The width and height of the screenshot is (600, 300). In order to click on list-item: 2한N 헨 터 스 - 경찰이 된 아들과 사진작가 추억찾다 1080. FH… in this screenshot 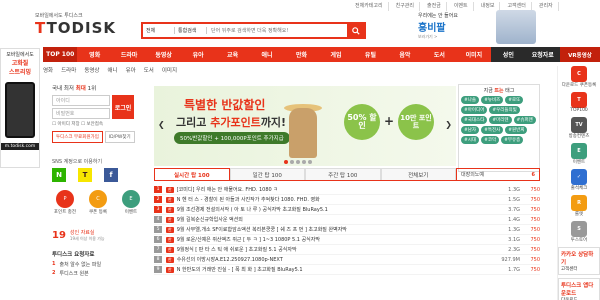, I will do `click(347, 200)`.